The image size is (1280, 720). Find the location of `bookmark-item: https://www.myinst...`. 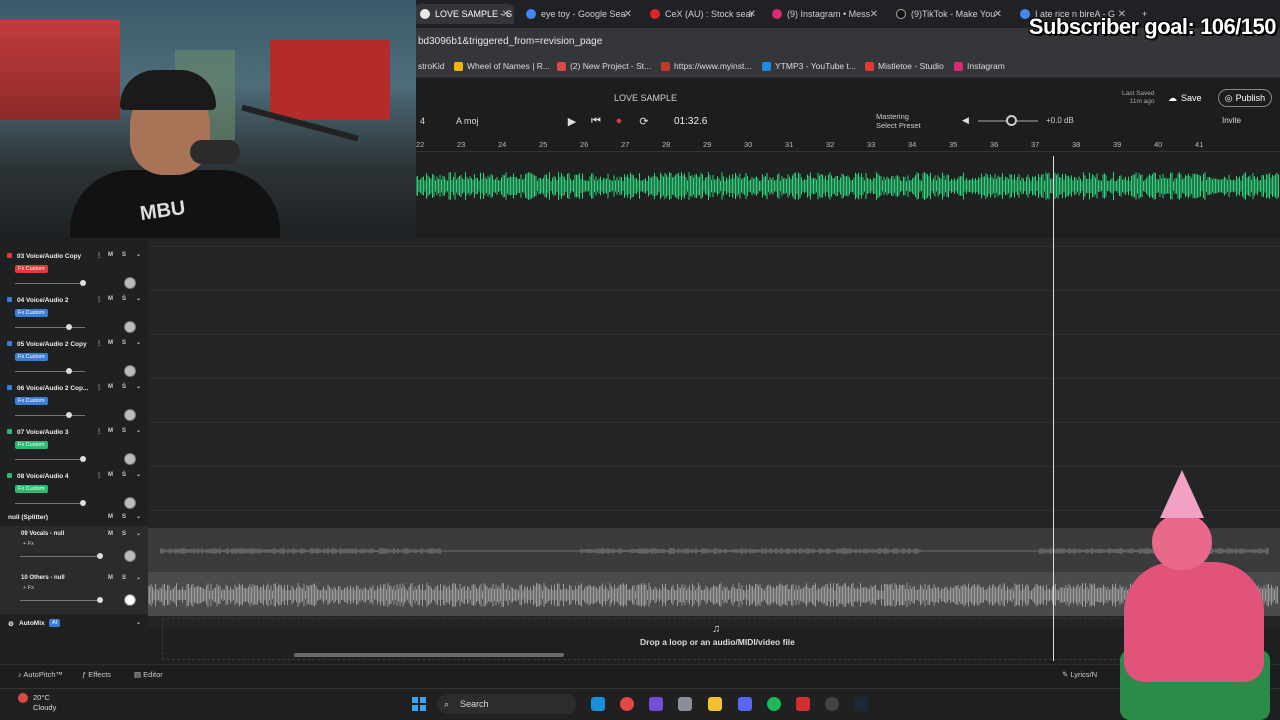

bookmark-item: https://www.myinst... is located at coordinates (706, 66).